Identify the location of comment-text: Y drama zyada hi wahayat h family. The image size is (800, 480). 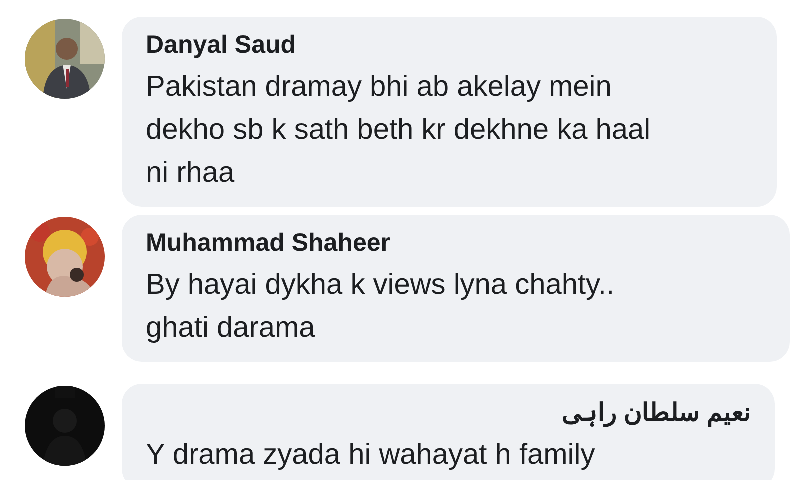
(371, 455).